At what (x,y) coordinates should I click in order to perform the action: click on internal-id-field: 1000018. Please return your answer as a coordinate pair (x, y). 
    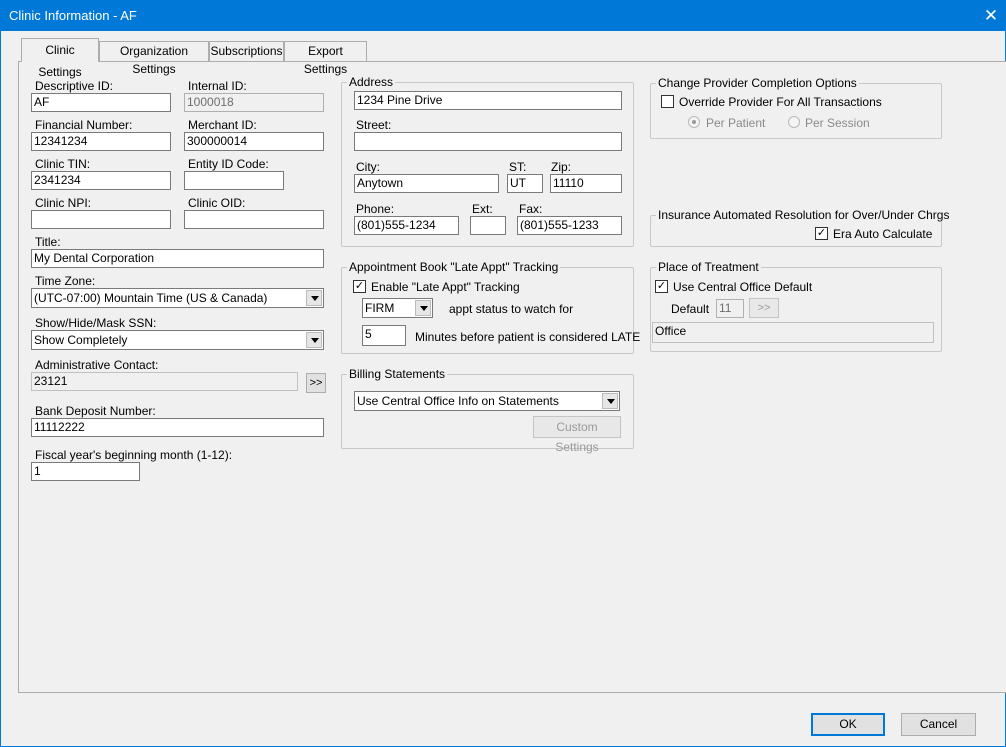
    Looking at the image, I should click on (254, 102).